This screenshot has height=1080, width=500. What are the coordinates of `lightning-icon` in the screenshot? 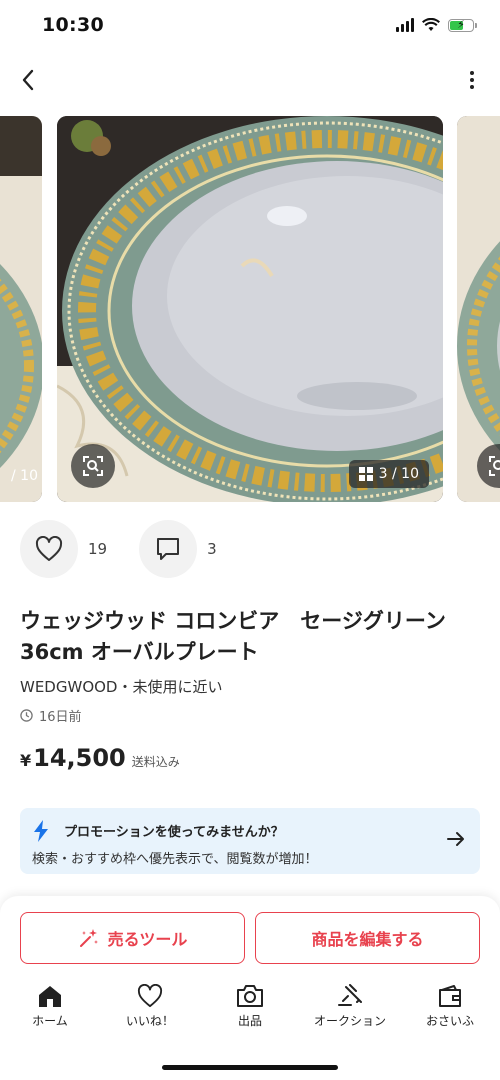 It's located at (41, 831).